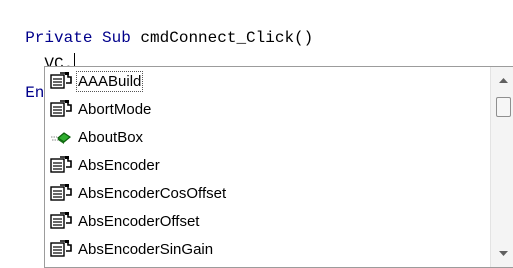  I want to click on list-item: AboutBox, so click(267, 137).